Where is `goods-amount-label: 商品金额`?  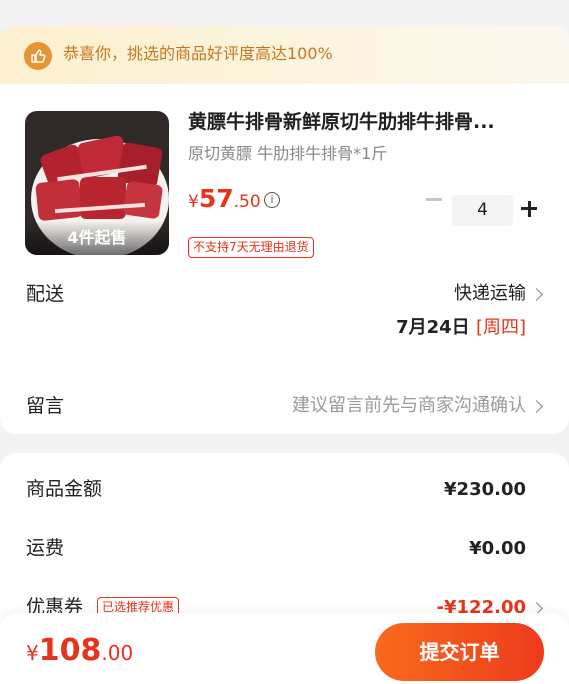 goods-amount-label: 商品金额 is located at coordinates (64, 489).